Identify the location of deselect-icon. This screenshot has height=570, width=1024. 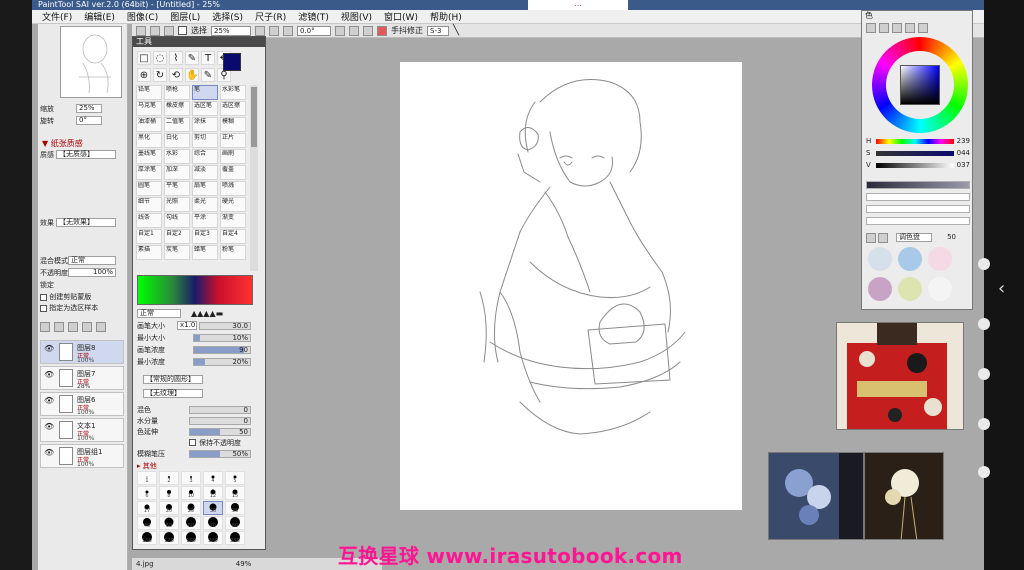
(141, 30).